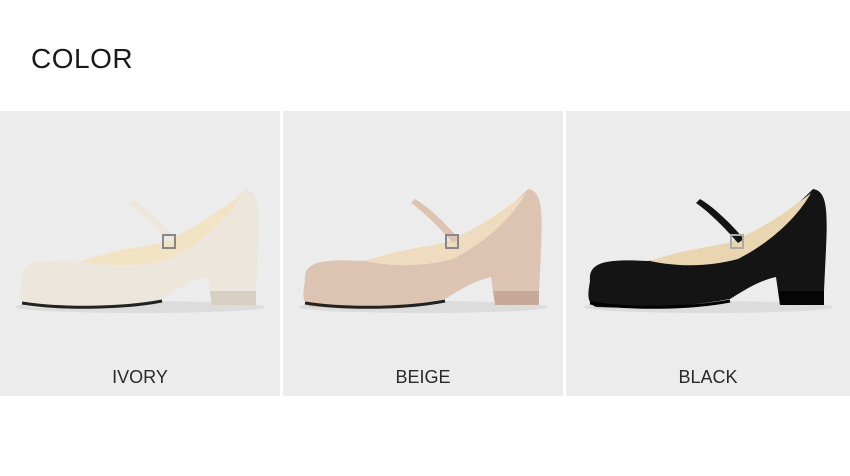  I want to click on color-label-black: BLACK, so click(708, 377).